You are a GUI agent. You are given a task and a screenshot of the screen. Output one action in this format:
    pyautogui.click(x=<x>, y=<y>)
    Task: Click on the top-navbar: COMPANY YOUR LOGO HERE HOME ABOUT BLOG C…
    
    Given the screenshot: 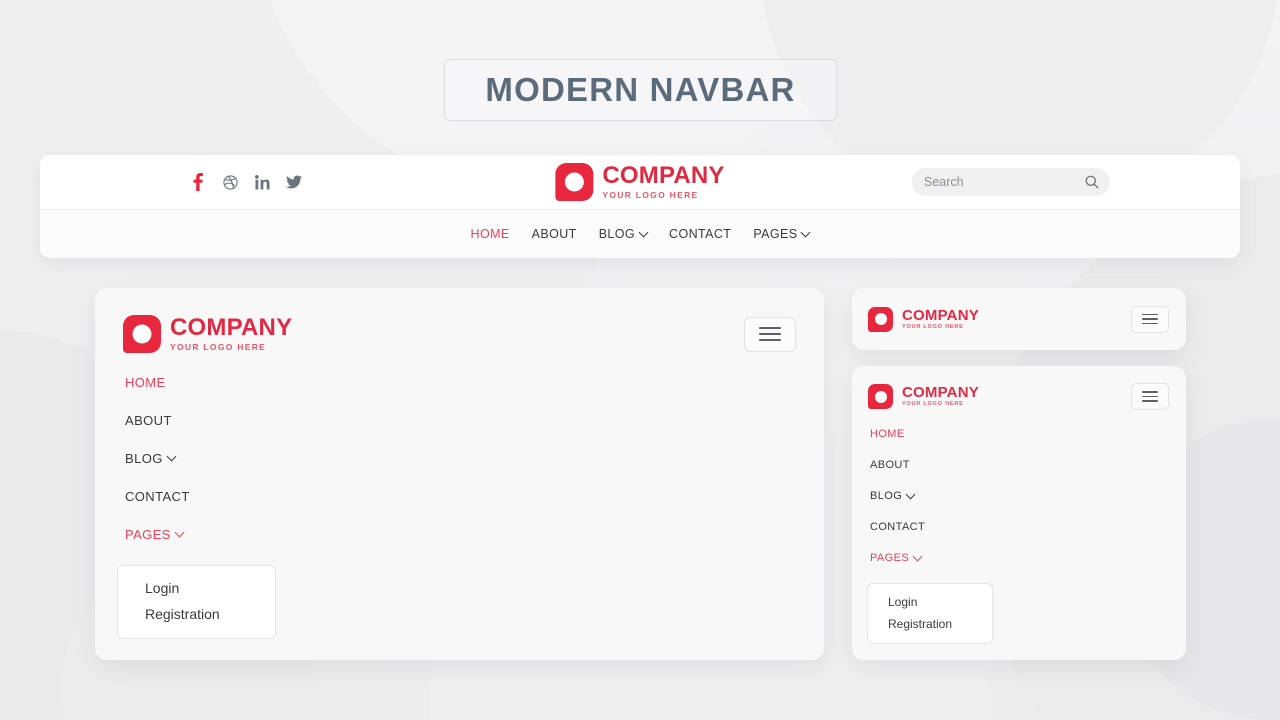 What is the action you would take?
    pyautogui.click(x=640, y=206)
    